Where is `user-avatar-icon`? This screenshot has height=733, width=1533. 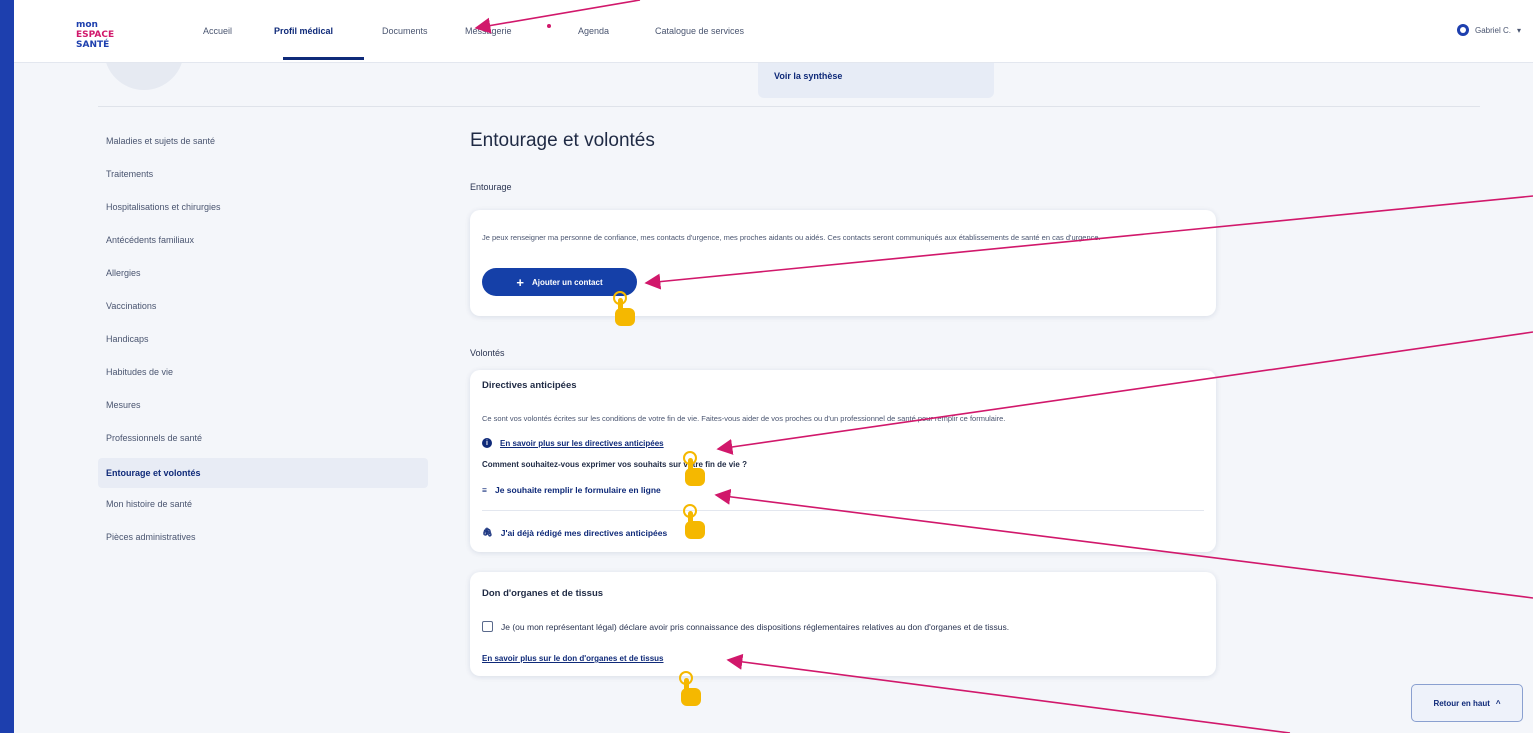 user-avatar-icon is located at coordinates (1462, 30).